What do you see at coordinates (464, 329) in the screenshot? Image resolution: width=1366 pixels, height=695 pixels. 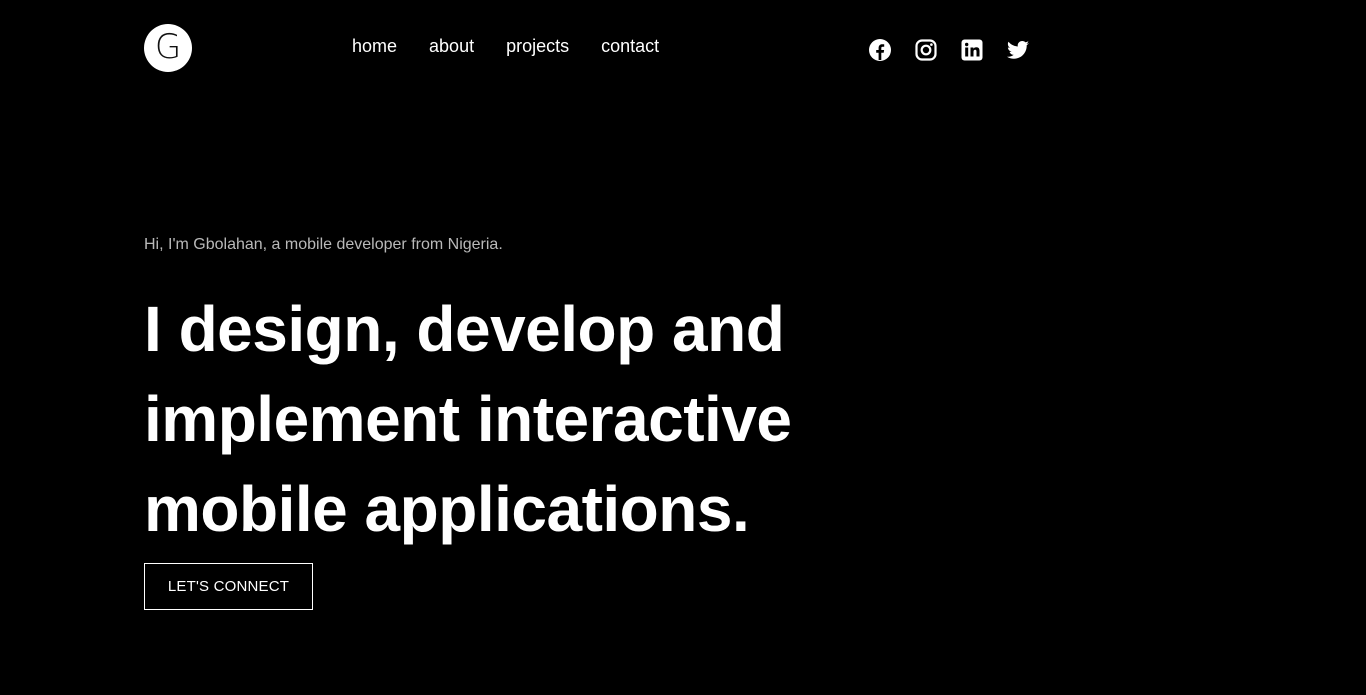 I see `headline-line: I design, develop and` at bounding box center [464, 329].